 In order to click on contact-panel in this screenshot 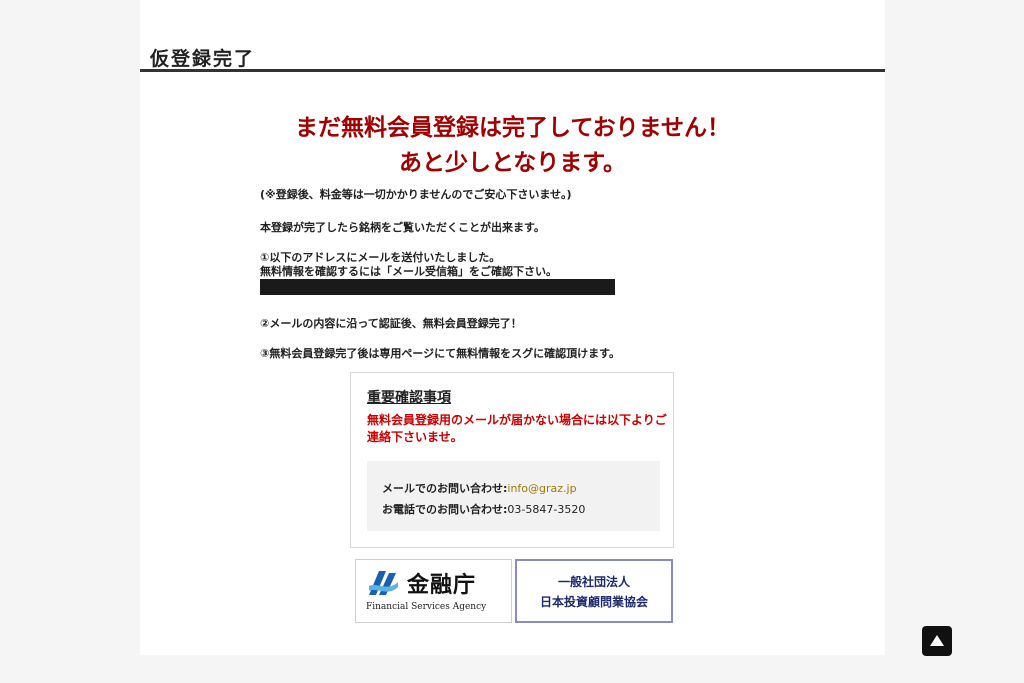, I will do `click(513, 496)`.